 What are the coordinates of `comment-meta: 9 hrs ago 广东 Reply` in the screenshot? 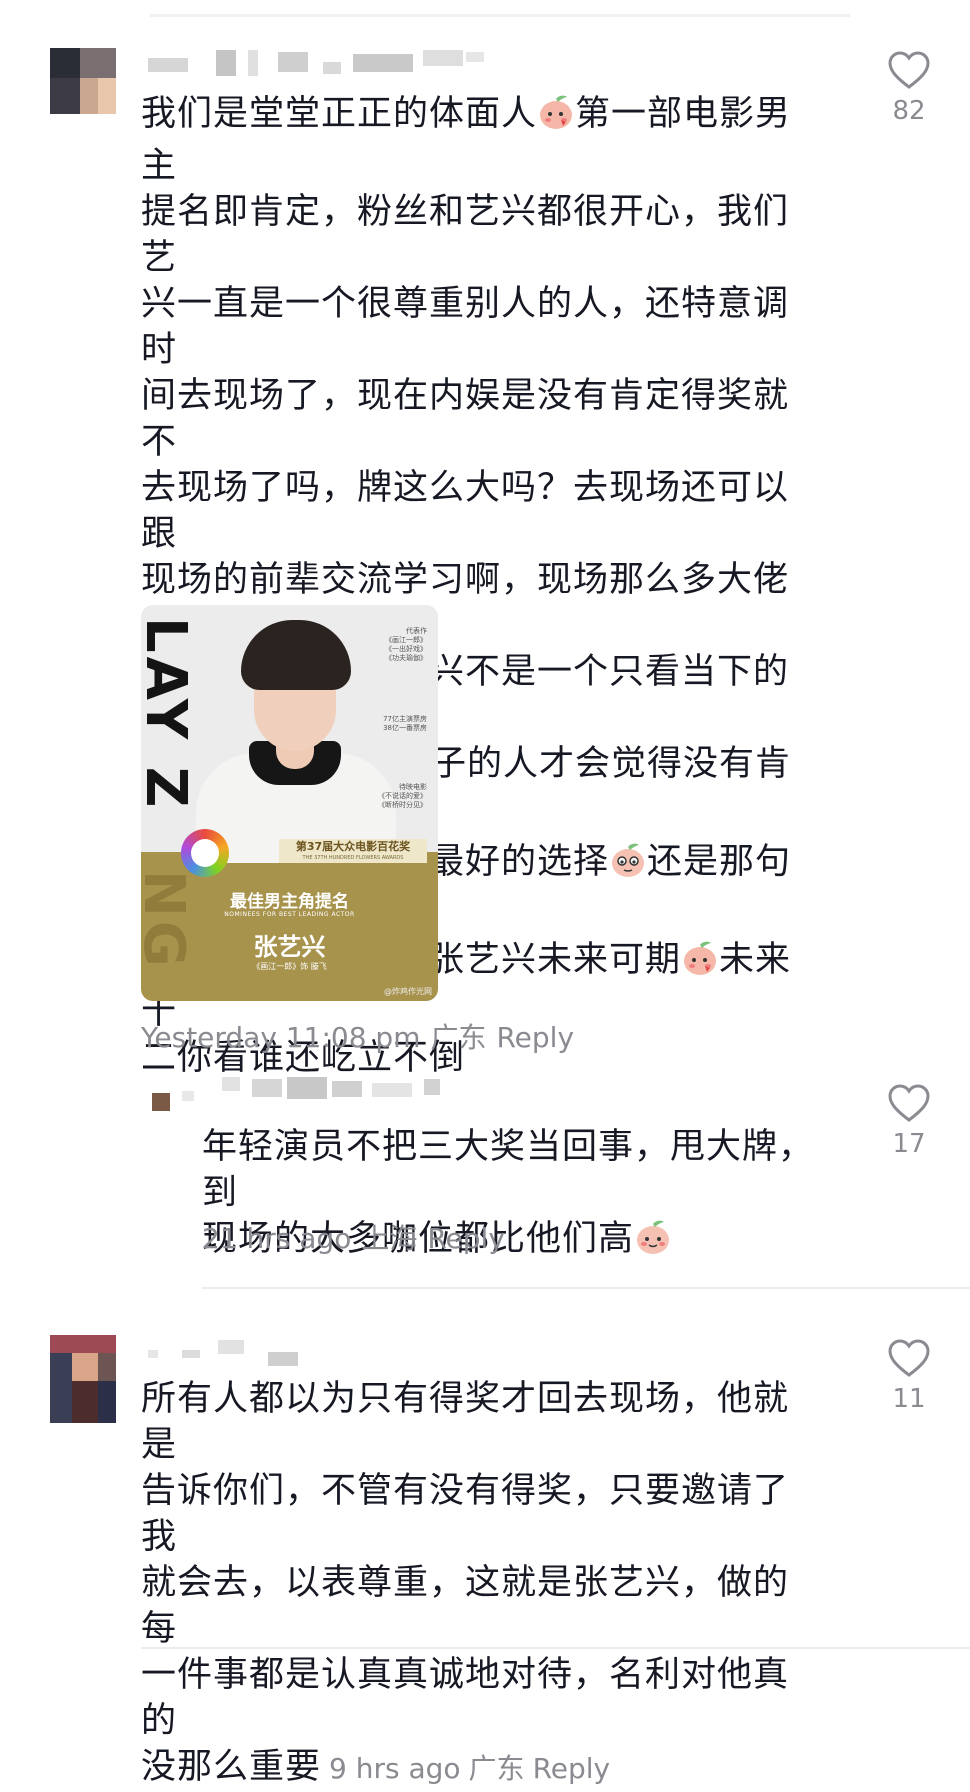 It's located at (465, 1768).